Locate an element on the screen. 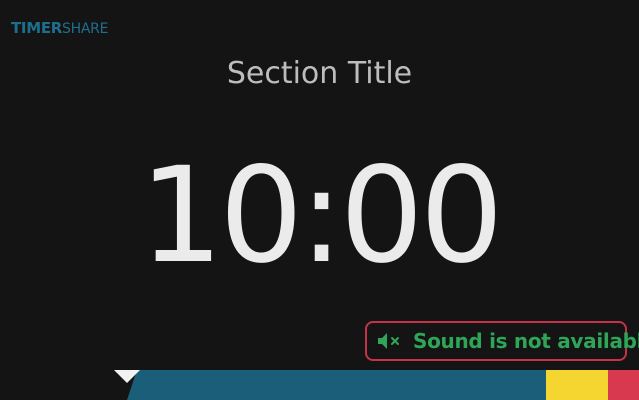 The width and height of the screenshot is (639, 400). sound-unavailable-notice: Sound is not available is located at coordinates (502, 341).